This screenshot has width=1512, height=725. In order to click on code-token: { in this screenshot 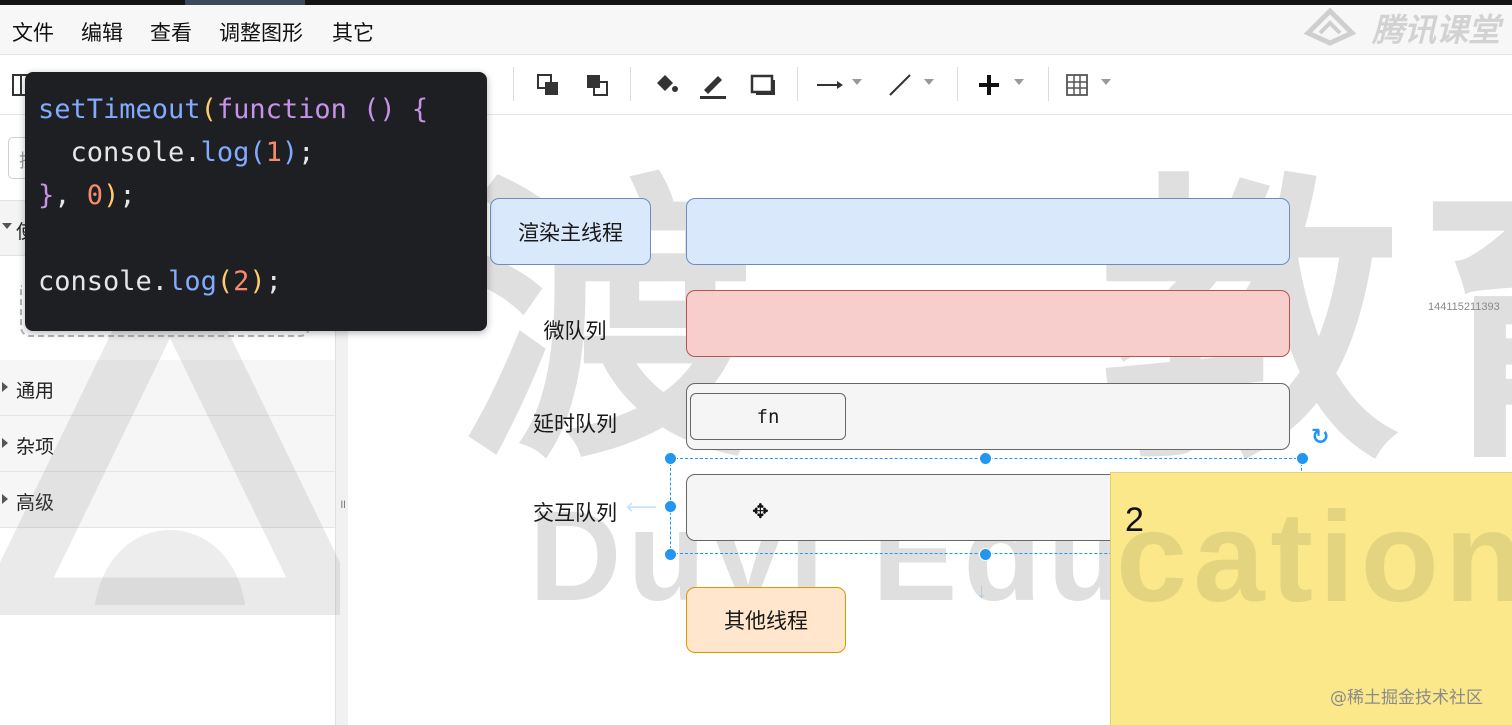, I will do `click(420, 109)`.